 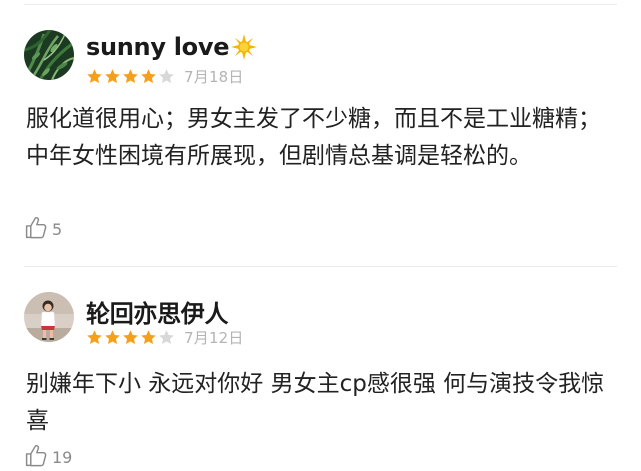 I want to click on review-text: 别嫌年下小 永远对你好 男女主cp感很强 何与演技令我惊喜, so click(x=315, y=402).